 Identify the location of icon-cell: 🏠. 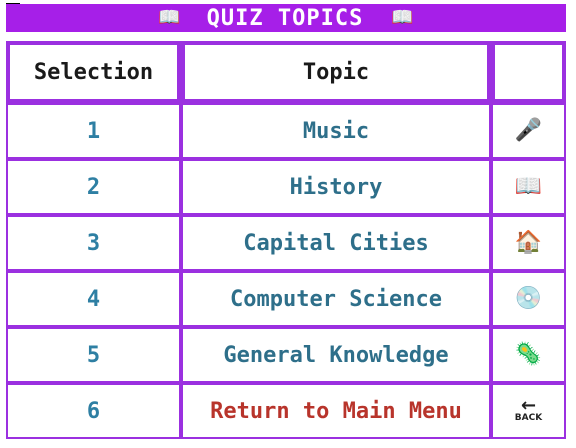
(528, 243).